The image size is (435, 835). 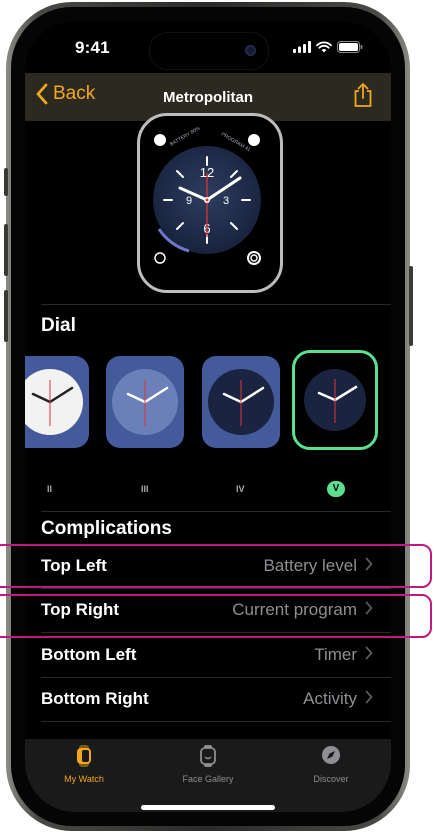 I want to click on tab-discover: Discover, so click(x=331, y=764).